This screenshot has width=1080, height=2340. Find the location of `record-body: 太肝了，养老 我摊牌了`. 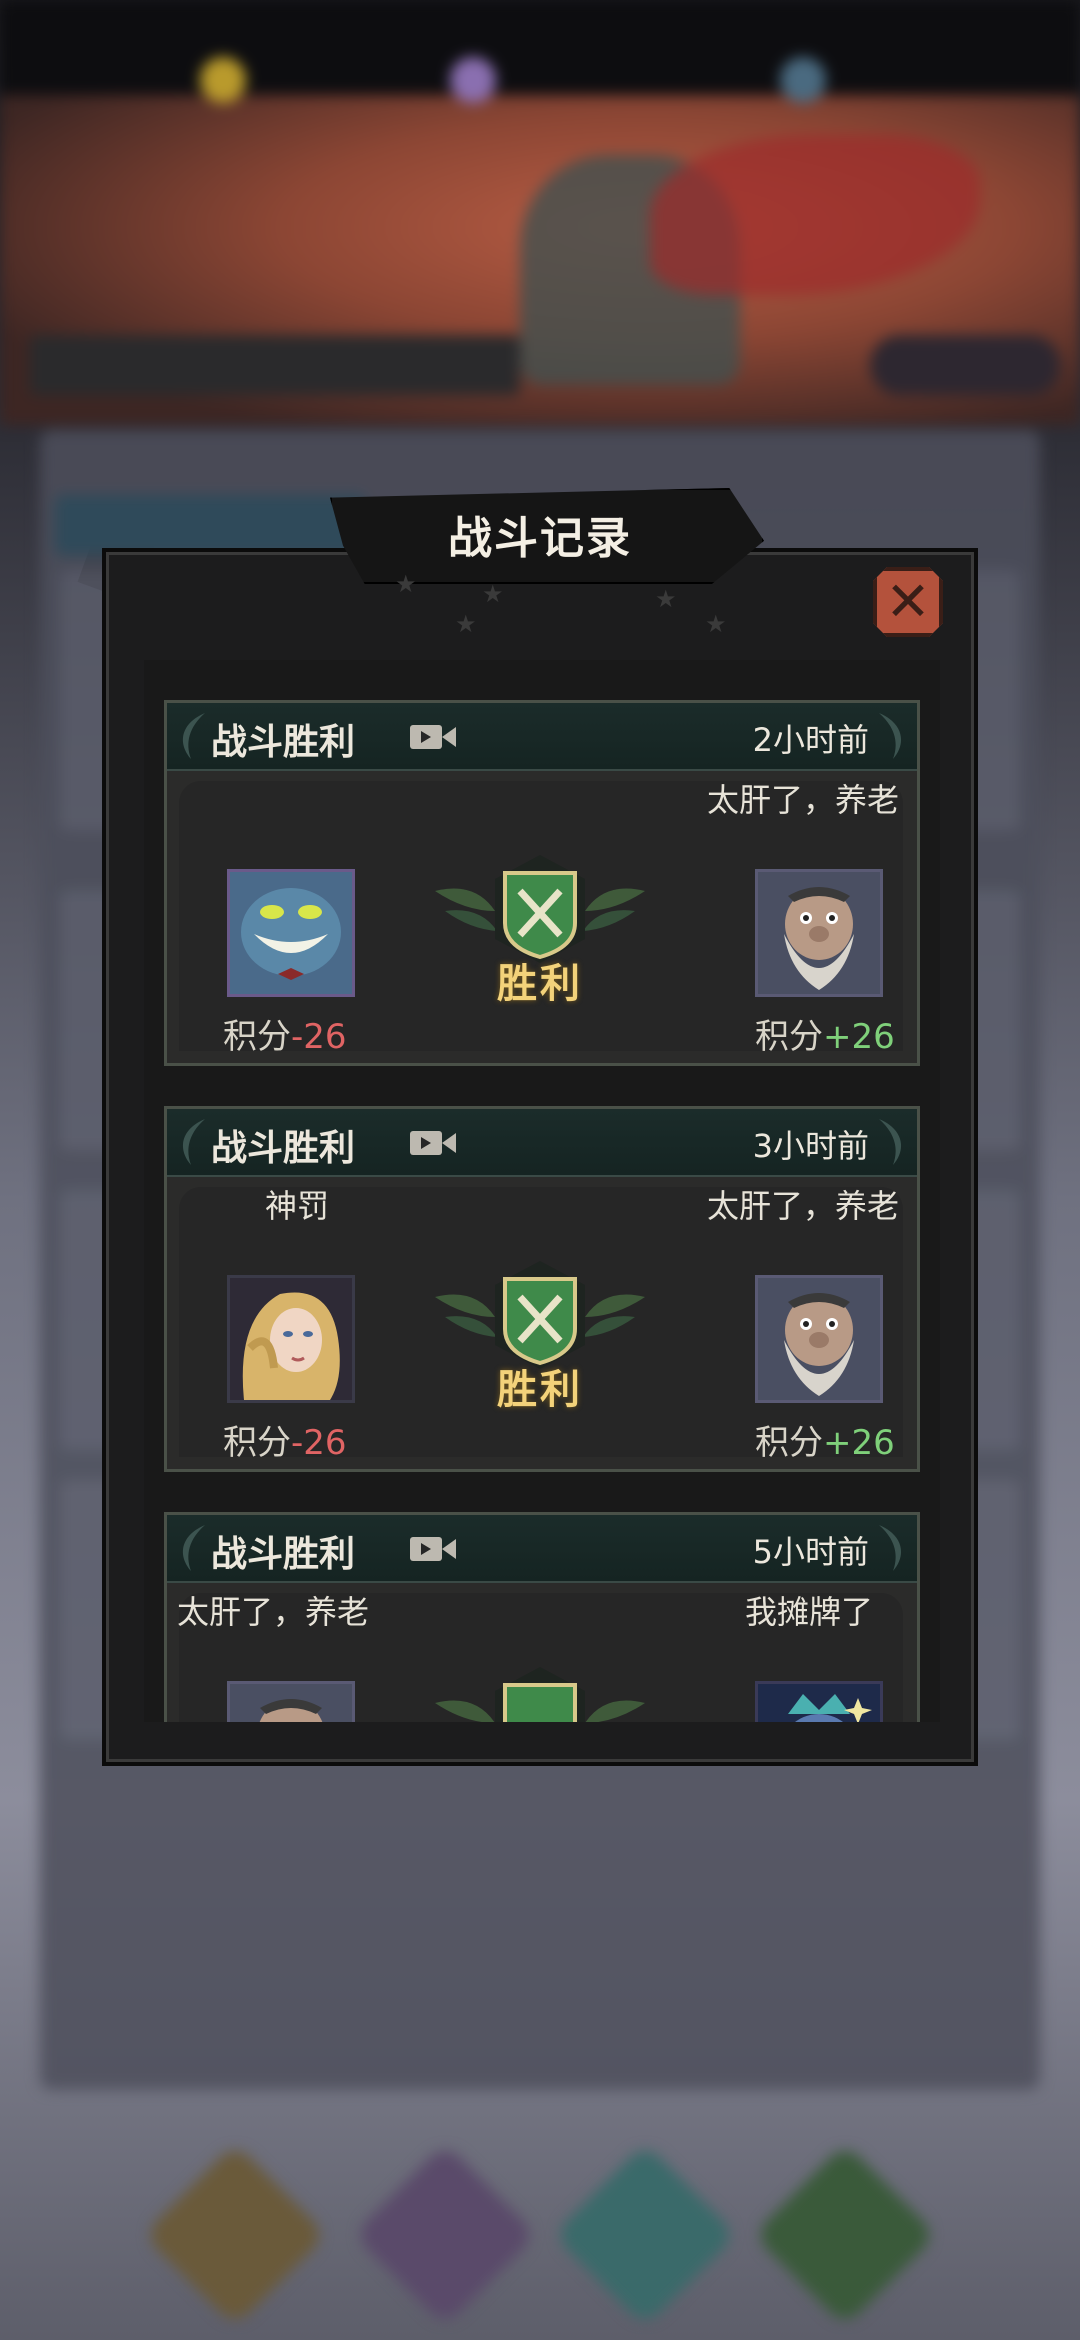

record-body: 太肝了，养老 我摊牌了 is located at coordinates (540, 1657).